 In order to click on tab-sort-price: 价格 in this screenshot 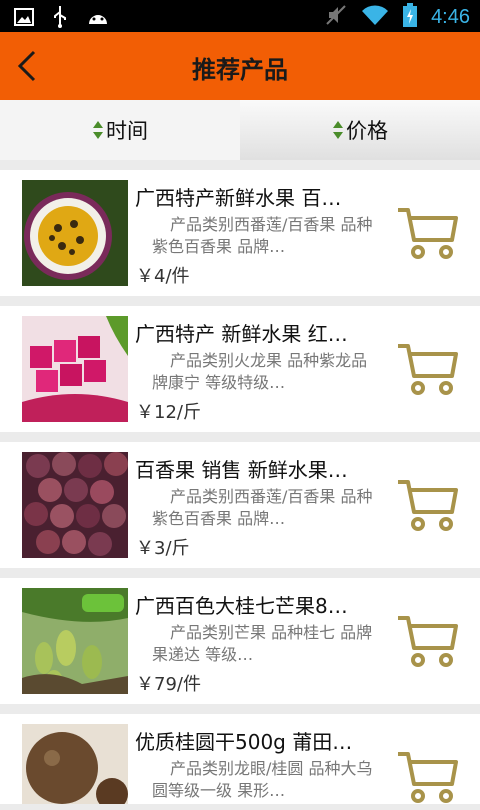, I will do `click(360, 130)`.